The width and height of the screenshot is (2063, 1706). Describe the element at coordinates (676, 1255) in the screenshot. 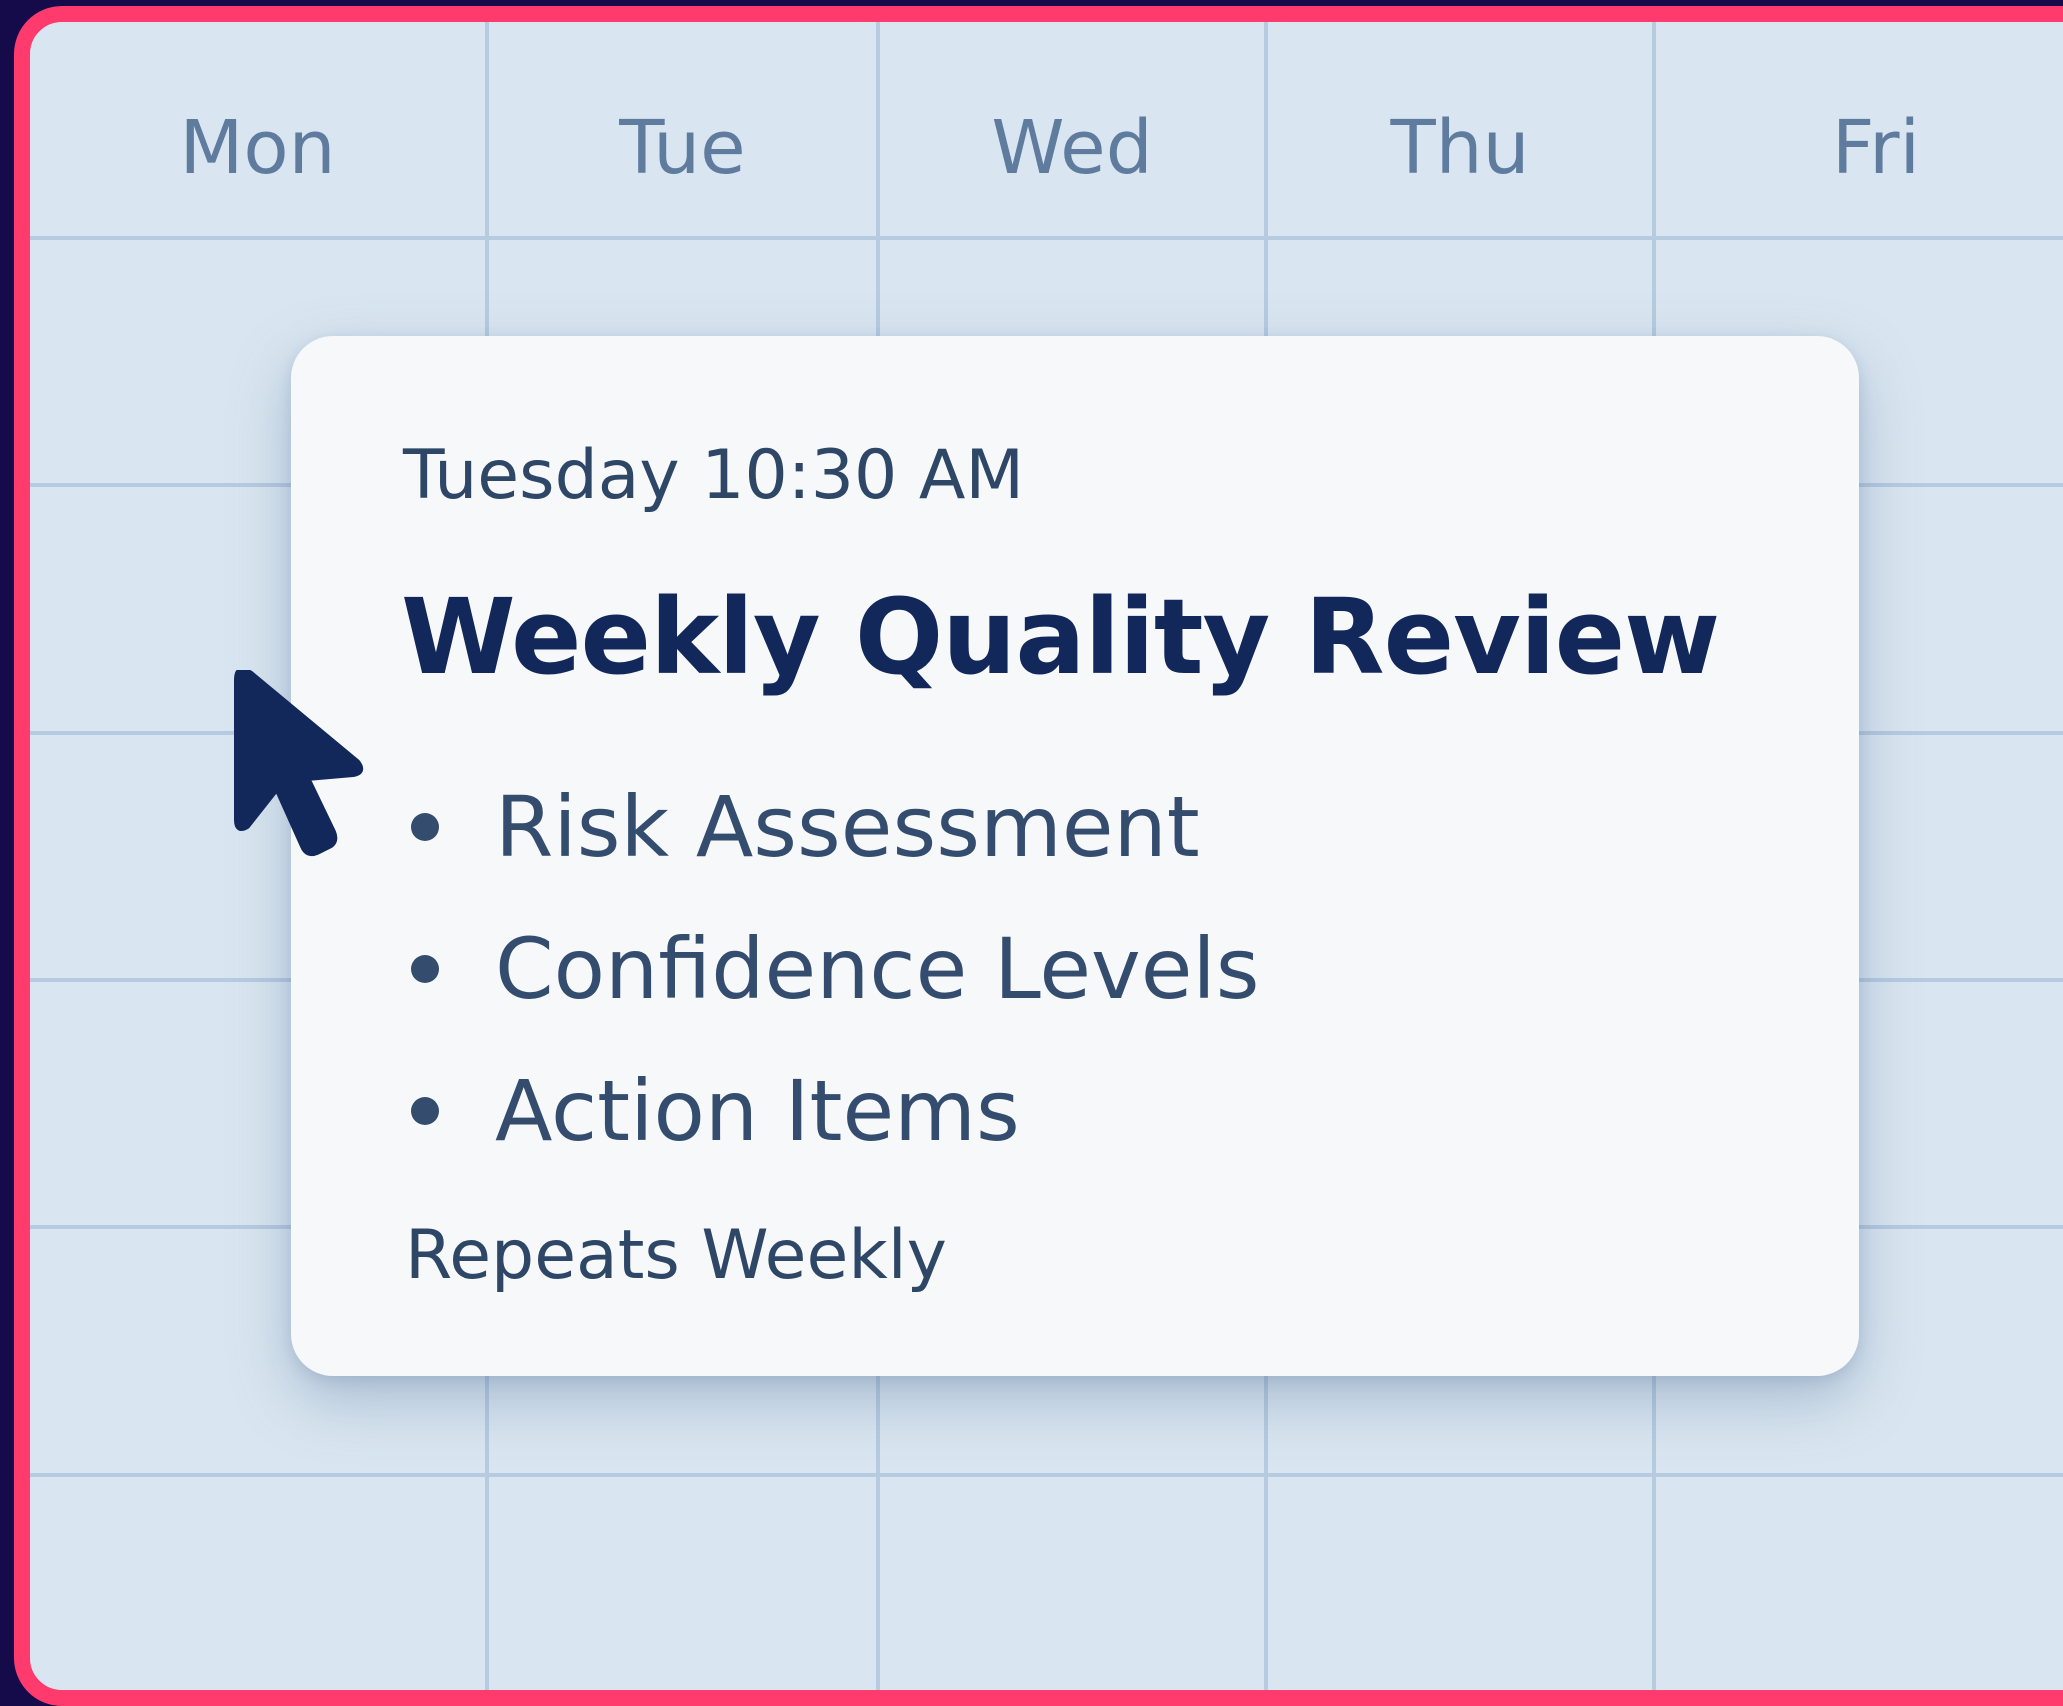

I see `event-recurrence: Repeats Weekly` at that location.